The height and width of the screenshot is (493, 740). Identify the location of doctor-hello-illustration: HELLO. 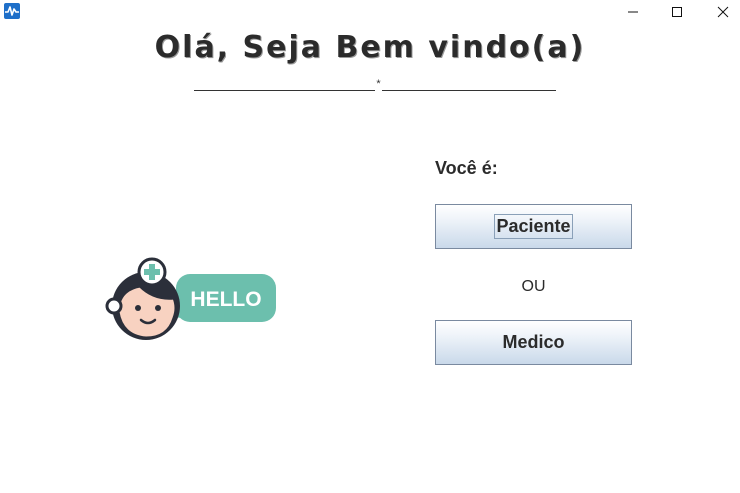
(192, 301).